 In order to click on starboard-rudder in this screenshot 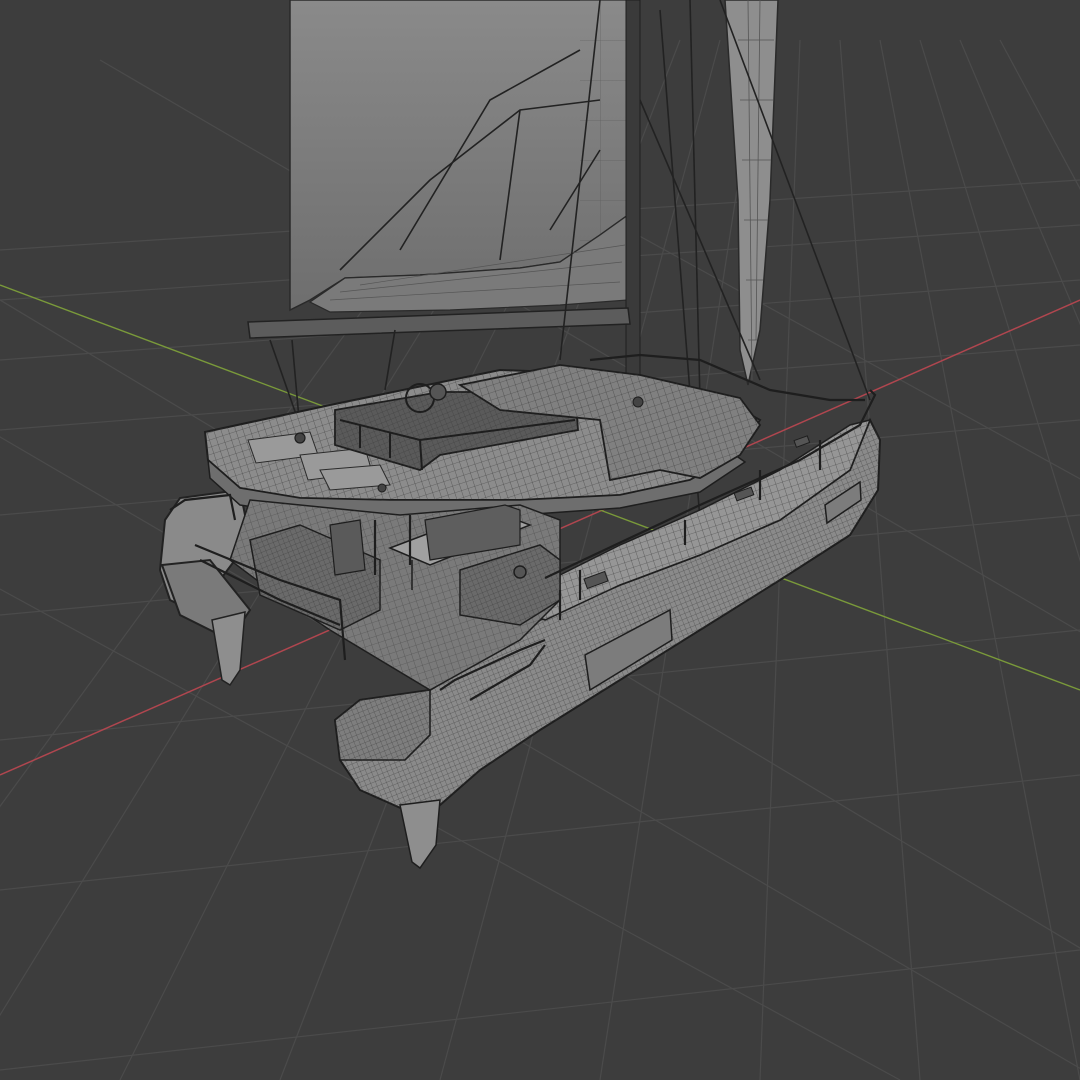, I will do `click(420, 834)`.